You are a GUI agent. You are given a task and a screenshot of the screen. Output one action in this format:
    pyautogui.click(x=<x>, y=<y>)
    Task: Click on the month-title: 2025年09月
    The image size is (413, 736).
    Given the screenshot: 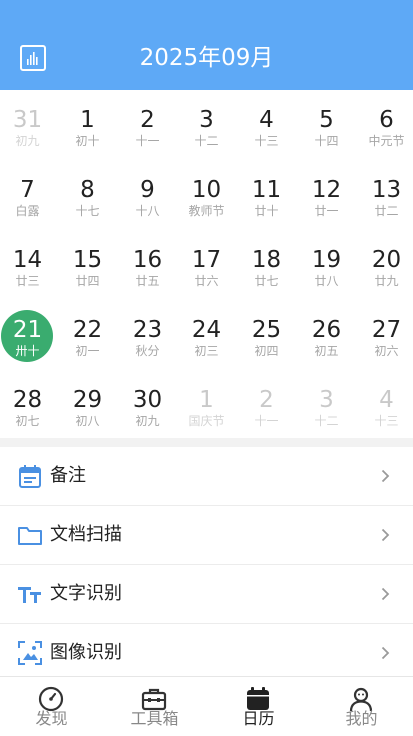 What is the action you would take?
    pyautogui.click(x=206, y=58)
    